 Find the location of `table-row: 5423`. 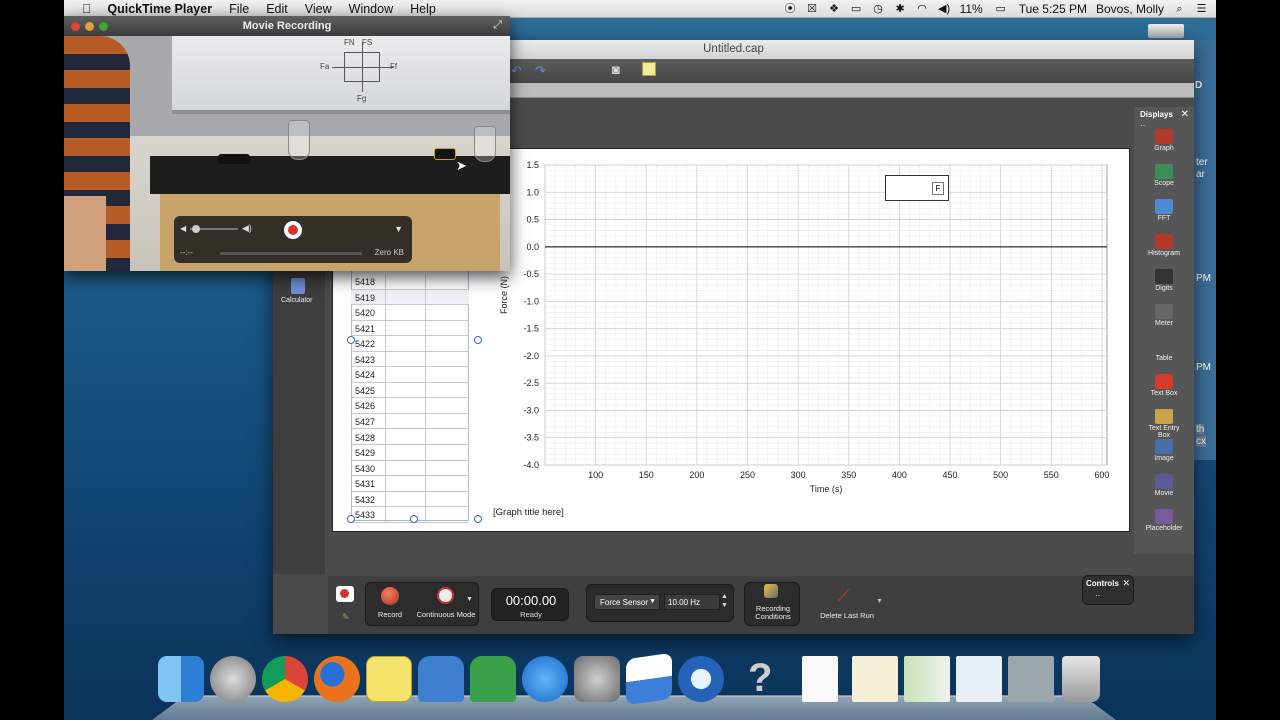

table-row: 5423 is located at coordinates (410, 359).